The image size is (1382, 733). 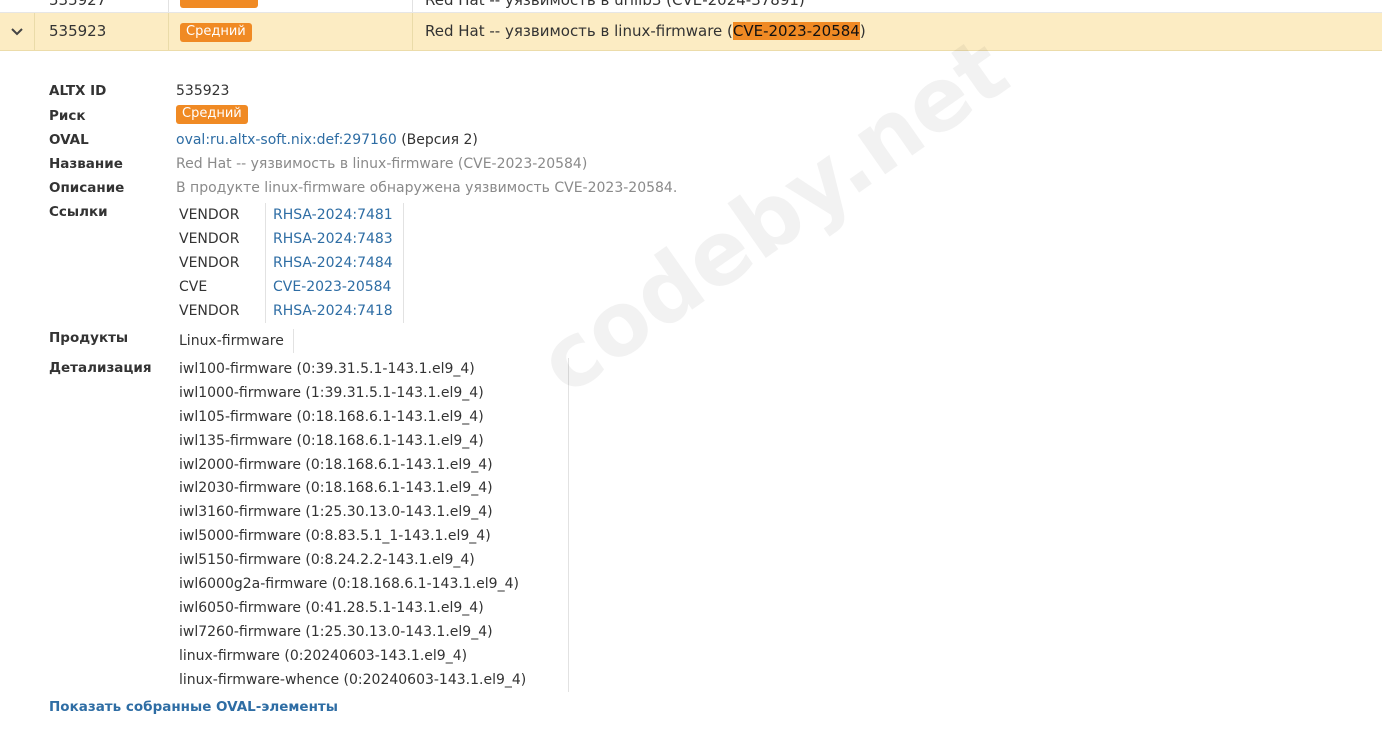 I want to click on prev-row-id: 535927, so click(x=78, y=4).